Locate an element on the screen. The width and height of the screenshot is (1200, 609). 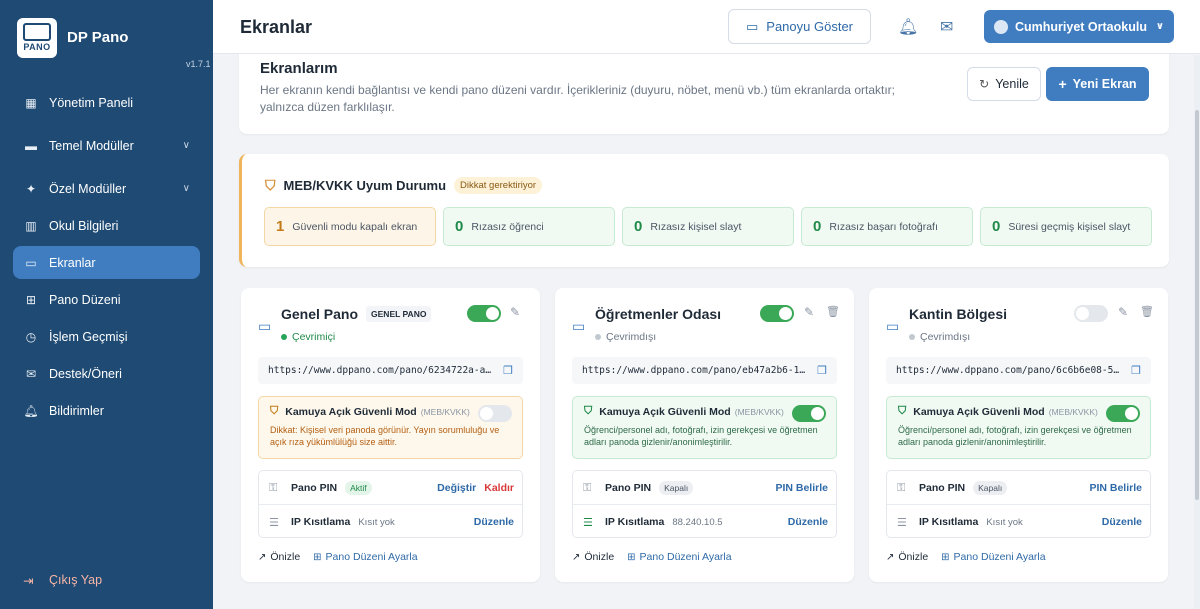
new-screen-label: Yeni Ekran is located at coordinates (1104, 84).